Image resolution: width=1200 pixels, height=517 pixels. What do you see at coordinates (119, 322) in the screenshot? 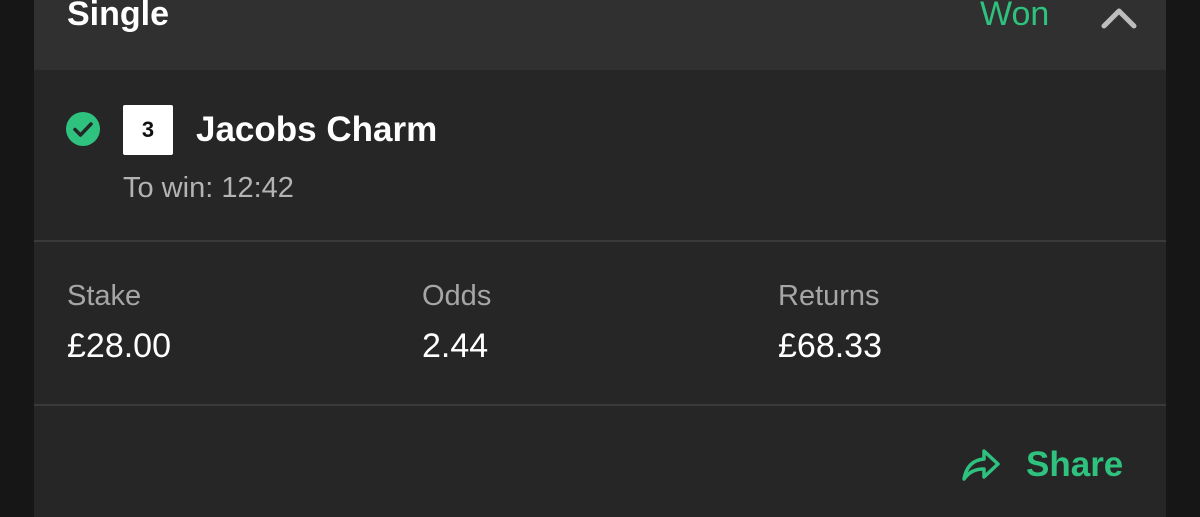
I see `stake-stat: Stake £28.00` at bounding box center [119, 322].